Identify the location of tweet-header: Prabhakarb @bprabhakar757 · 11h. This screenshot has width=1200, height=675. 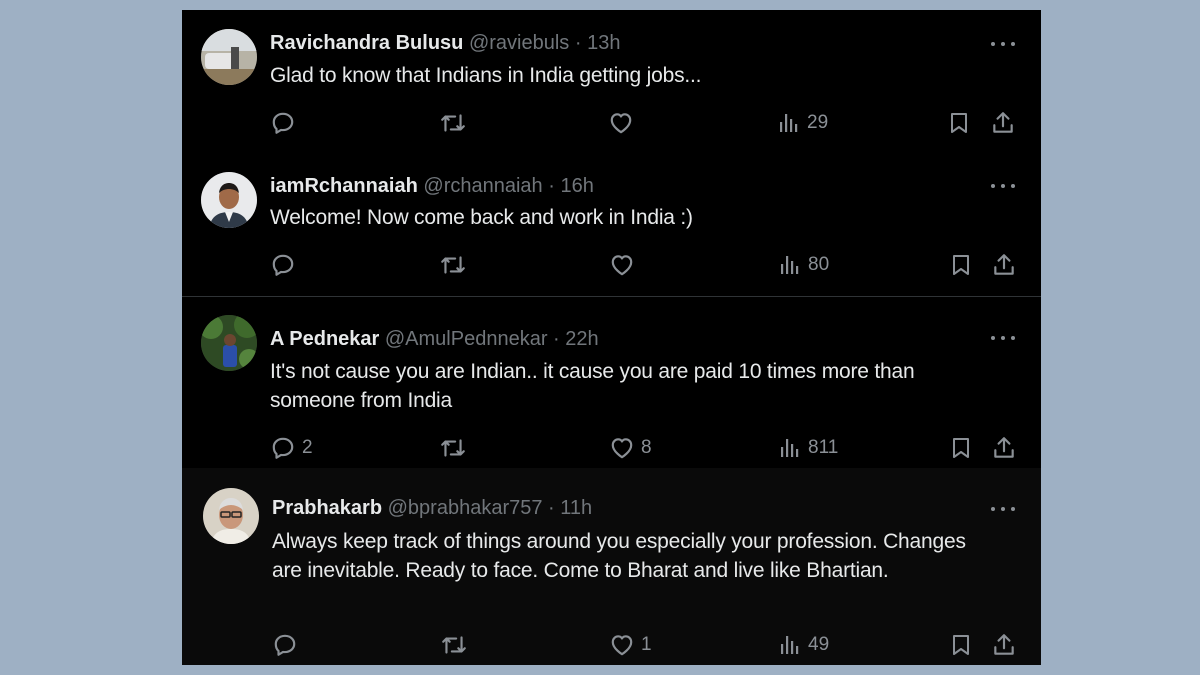
(432, 508).